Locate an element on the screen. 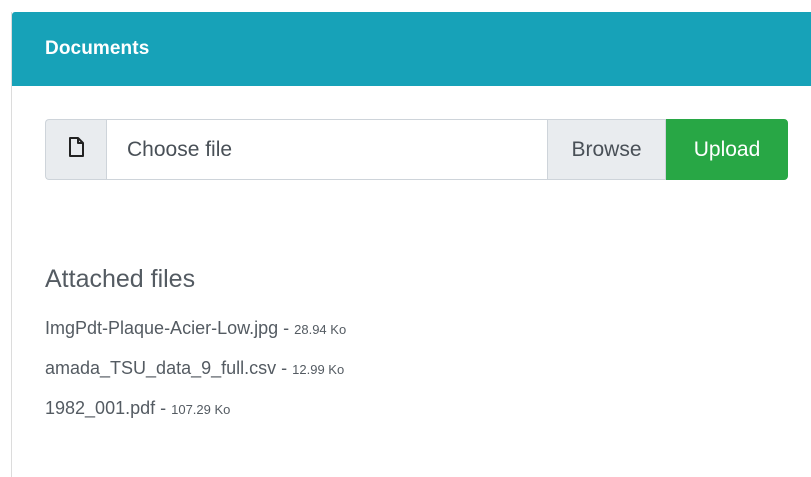 The width and height of the screenshot is (811, 477). file-addon is located at coordinates (75, 149).